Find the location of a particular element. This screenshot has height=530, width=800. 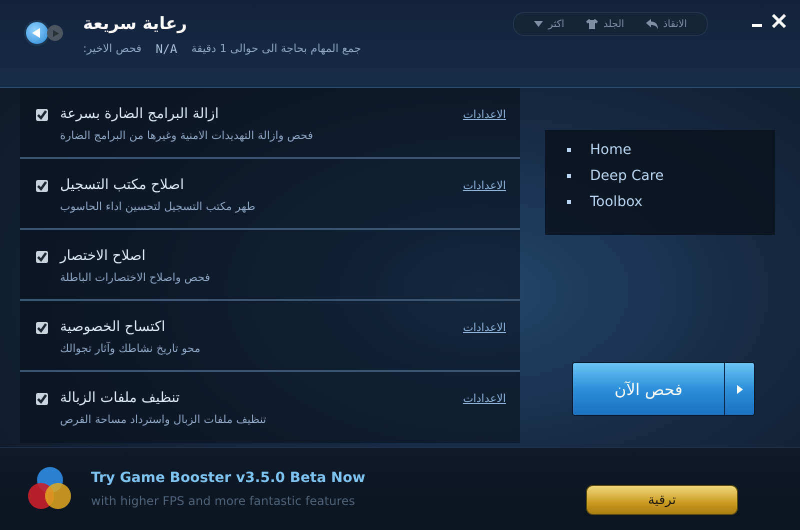

scan-estimate: جمع المهام بحاجة الى حوالى 1 دقيقة is located at coordinates (276, 49).